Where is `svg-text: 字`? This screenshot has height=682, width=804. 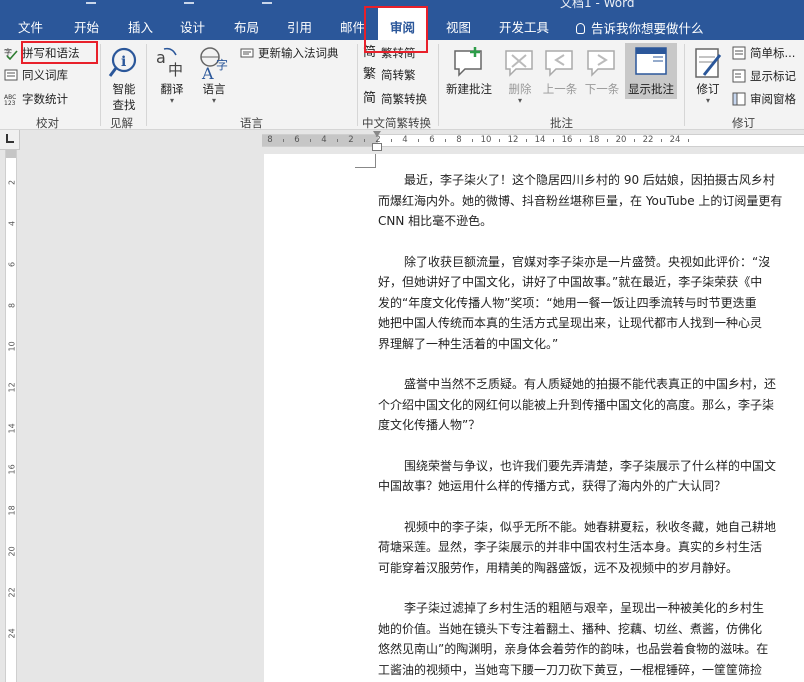 svg-text: 字 is located at coordinates (8, 52).